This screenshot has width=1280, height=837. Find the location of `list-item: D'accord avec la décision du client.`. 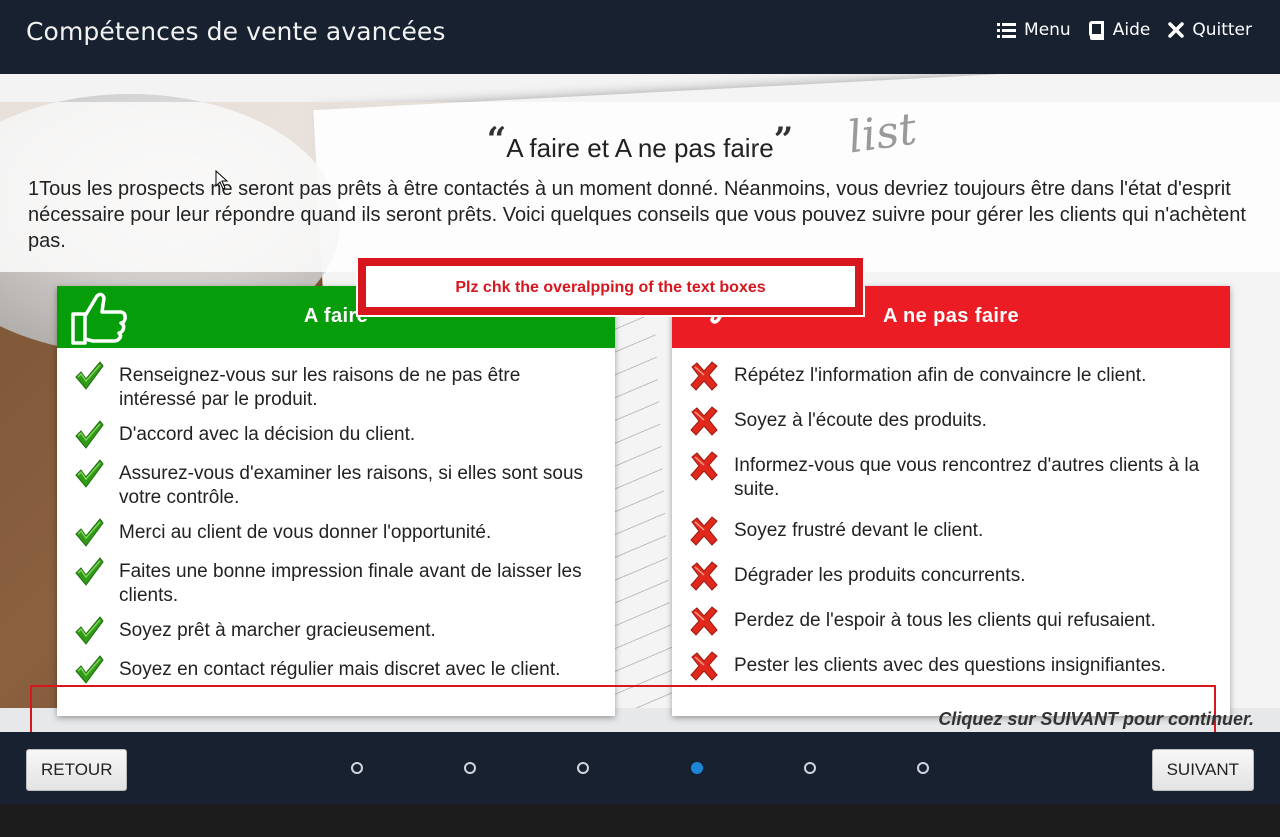

list-item: D'accord avec la décision du client. is located at coordinates (332, 435).